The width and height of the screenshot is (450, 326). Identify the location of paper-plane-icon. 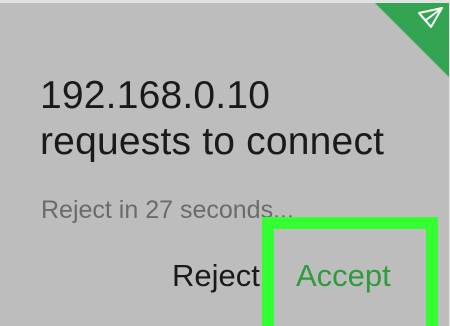
(412, 40).